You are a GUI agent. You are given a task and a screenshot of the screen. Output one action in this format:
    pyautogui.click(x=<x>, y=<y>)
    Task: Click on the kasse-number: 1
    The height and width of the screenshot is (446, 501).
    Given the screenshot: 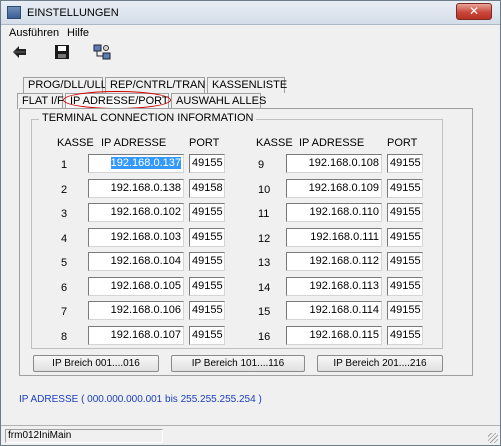 What is the action you would take?
    pyautogui.click(x=64, y=165)
    